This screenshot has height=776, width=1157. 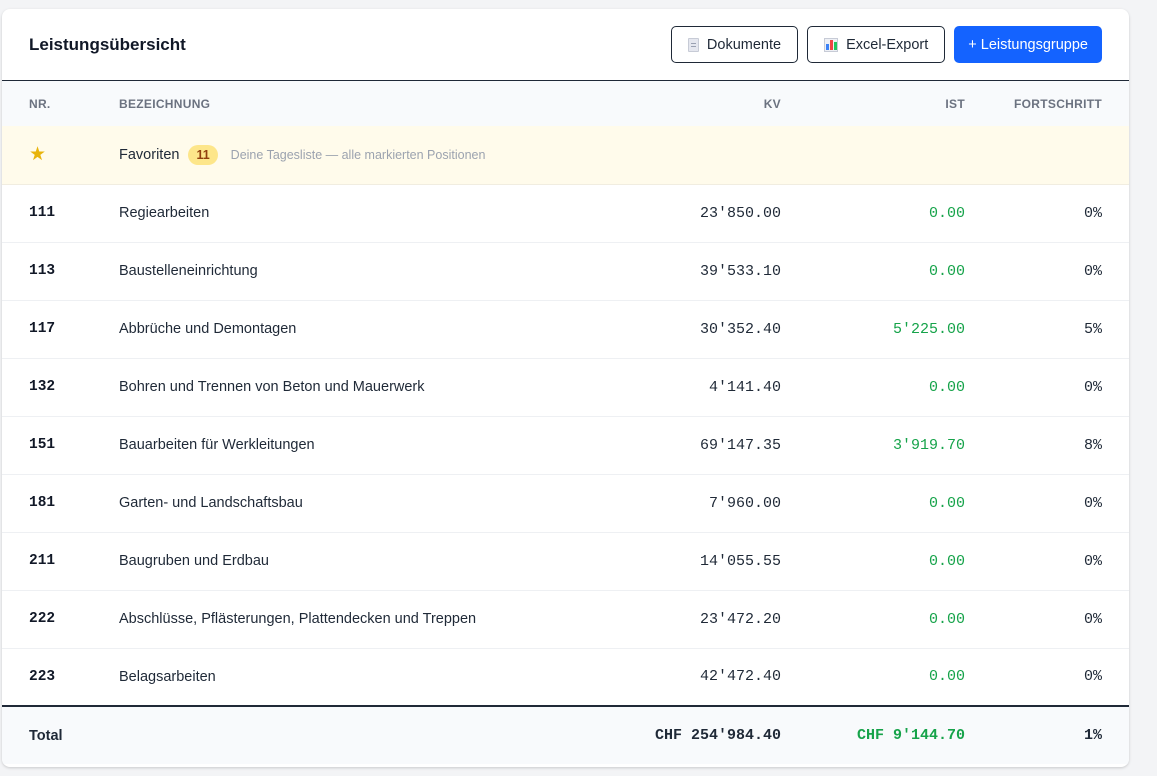 I want to click on row-name: Baustelleneinrichtung, so click(x=355, y=271).